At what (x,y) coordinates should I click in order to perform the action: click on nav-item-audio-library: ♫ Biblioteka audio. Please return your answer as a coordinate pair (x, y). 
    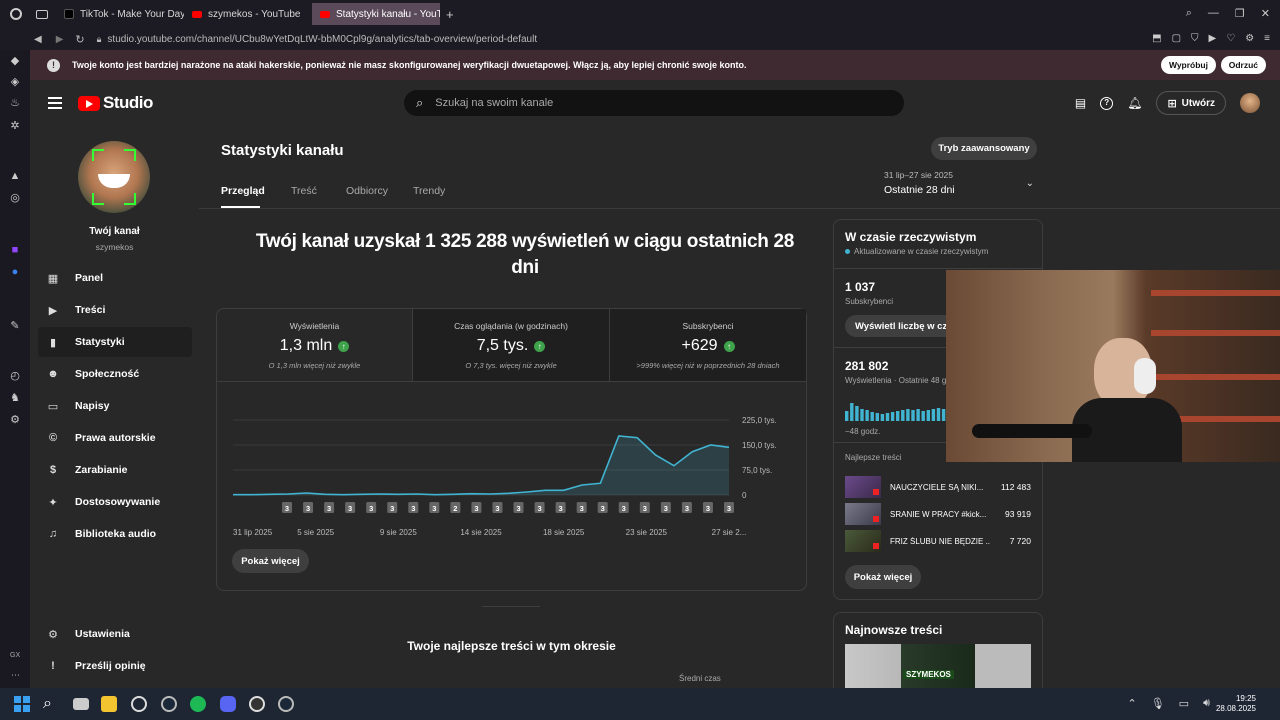
    Looking at the image, I should click on (115, 534).